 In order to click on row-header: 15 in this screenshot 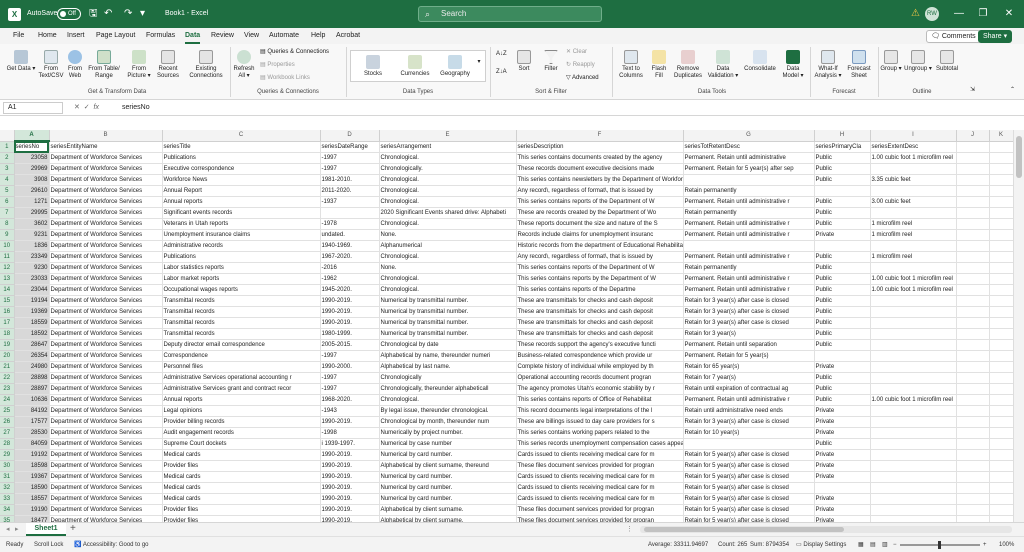, I will do `click(7, 301)`.